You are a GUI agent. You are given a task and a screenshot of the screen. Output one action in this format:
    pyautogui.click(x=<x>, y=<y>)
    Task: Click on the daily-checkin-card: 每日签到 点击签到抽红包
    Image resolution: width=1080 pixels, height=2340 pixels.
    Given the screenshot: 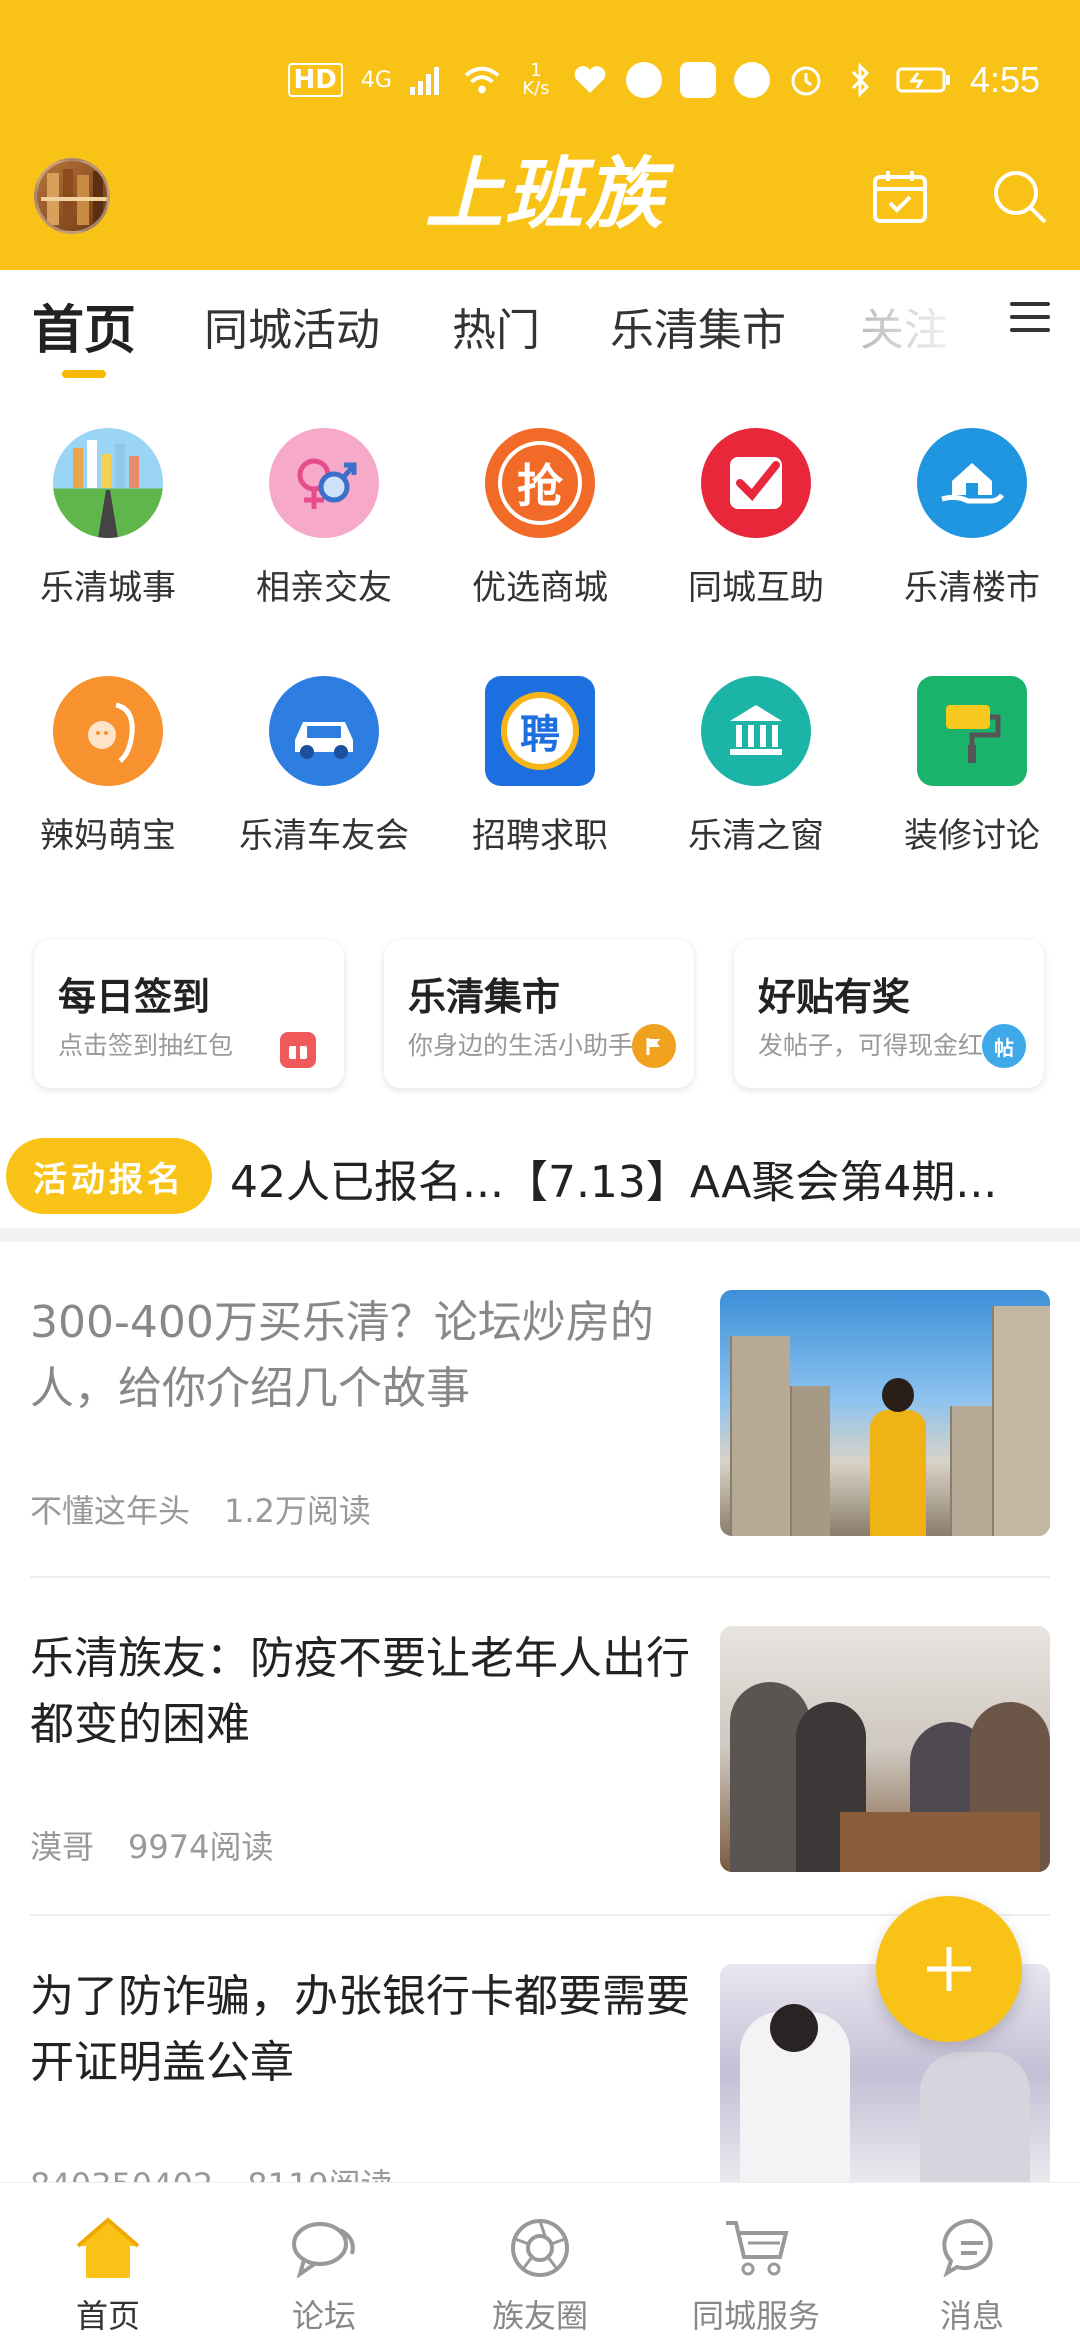 What is the action you would take?
    pyautogui.click(x=189, y=1014)
    